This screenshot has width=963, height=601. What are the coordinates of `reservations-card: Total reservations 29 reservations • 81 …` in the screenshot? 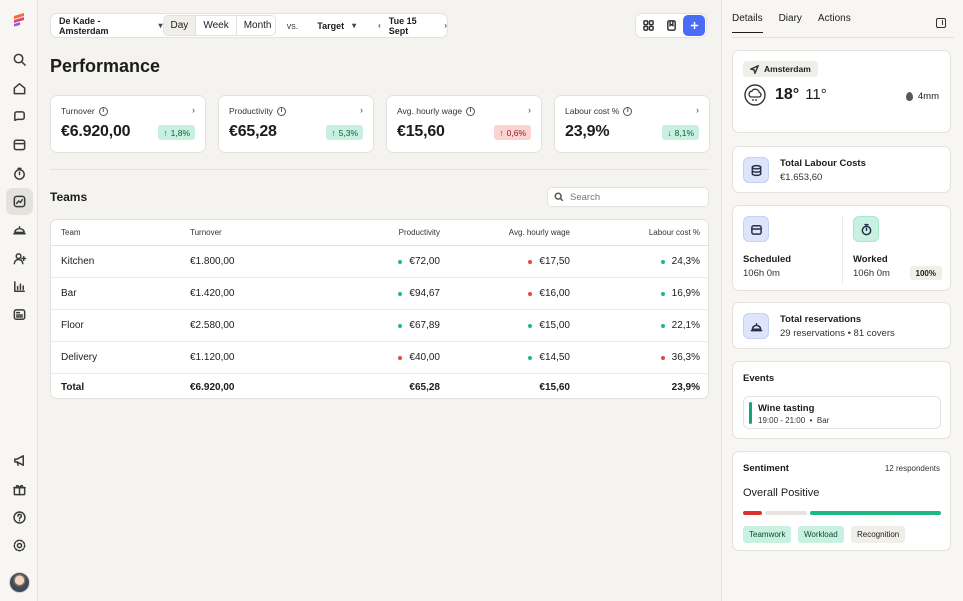 It's located at (841, 325).